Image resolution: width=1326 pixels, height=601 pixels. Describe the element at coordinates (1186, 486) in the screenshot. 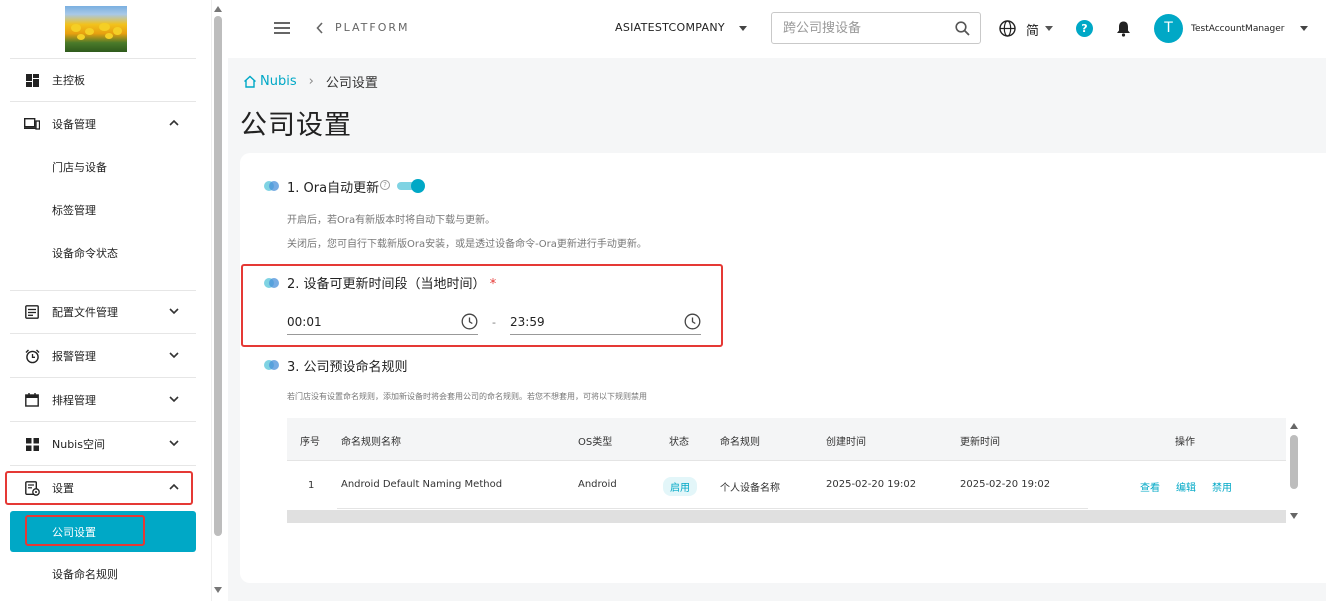

I see `edit-link: 编辑` at that location.